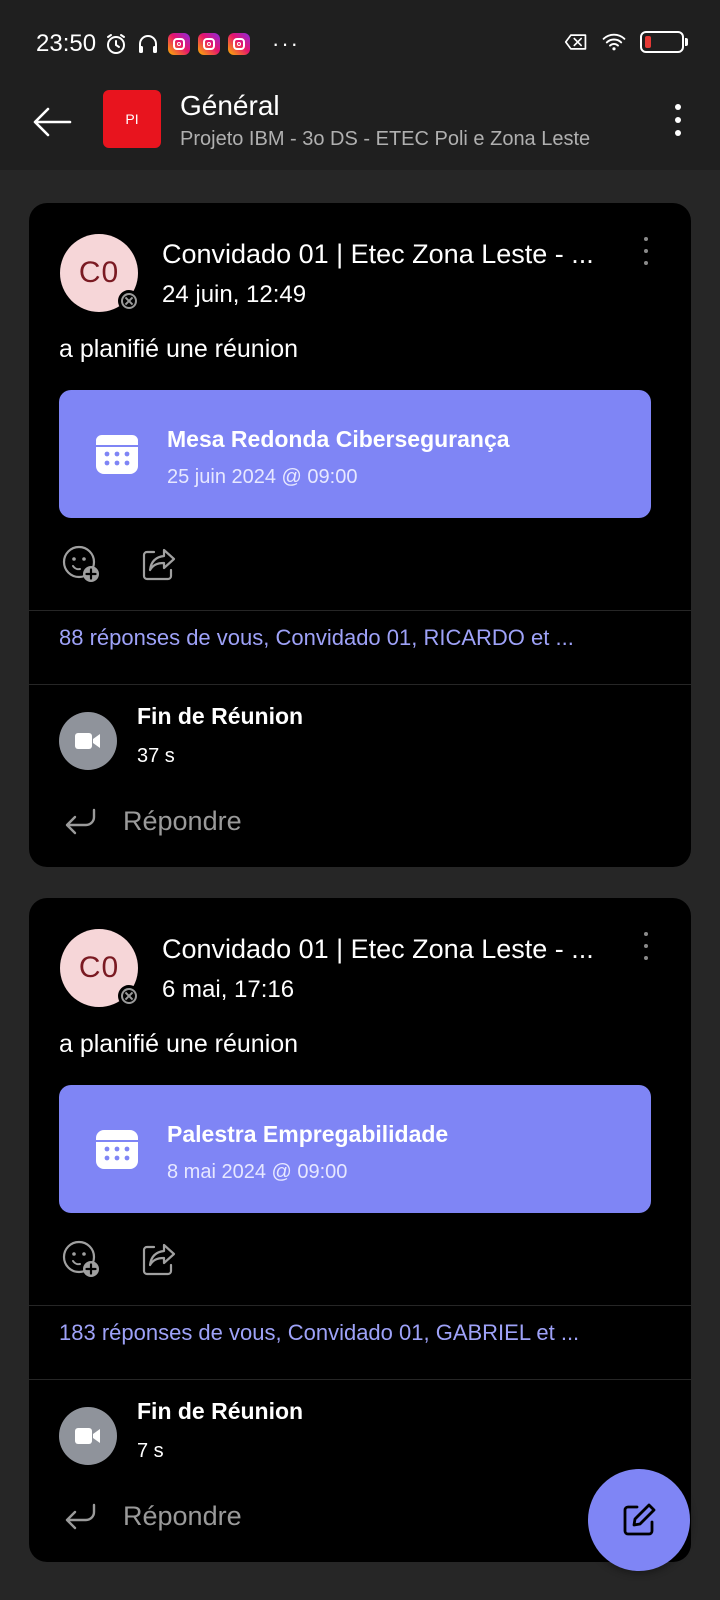  I want to click on status-bar: 23:50 ···, so click(360, 43).